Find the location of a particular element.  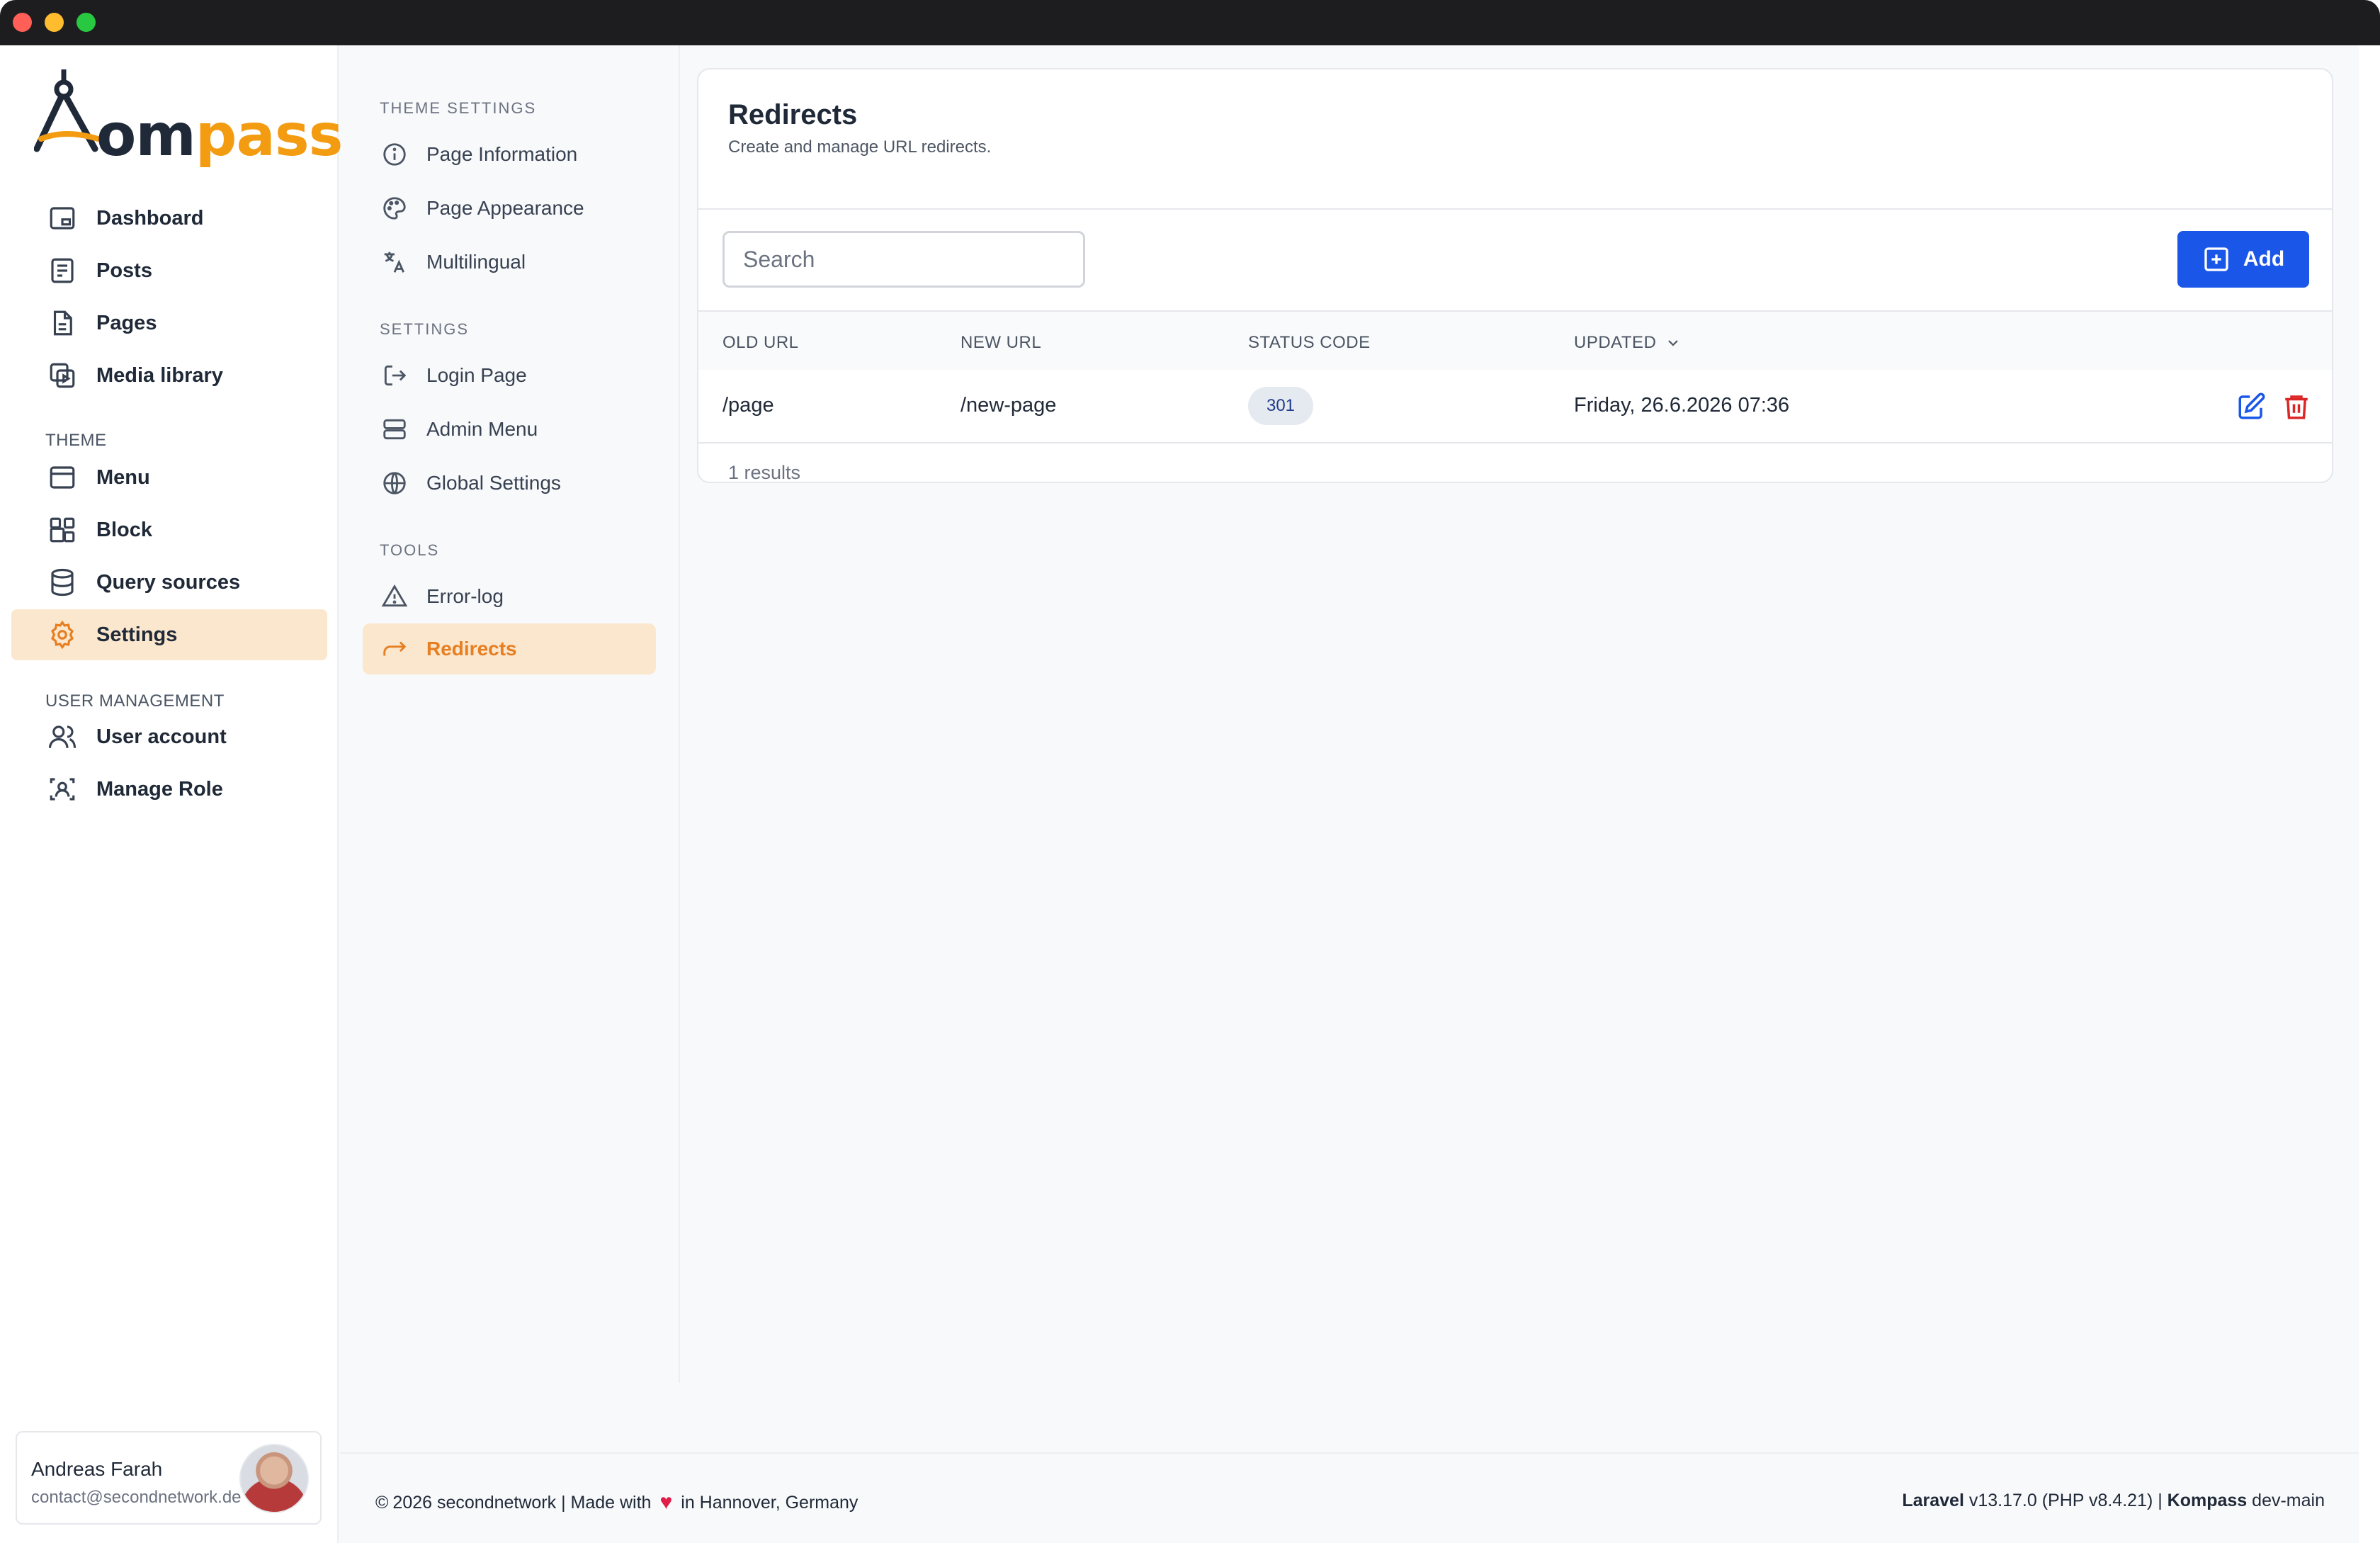

sidebar-item-query-sources: Query sources is located at coordinates (169, 582).